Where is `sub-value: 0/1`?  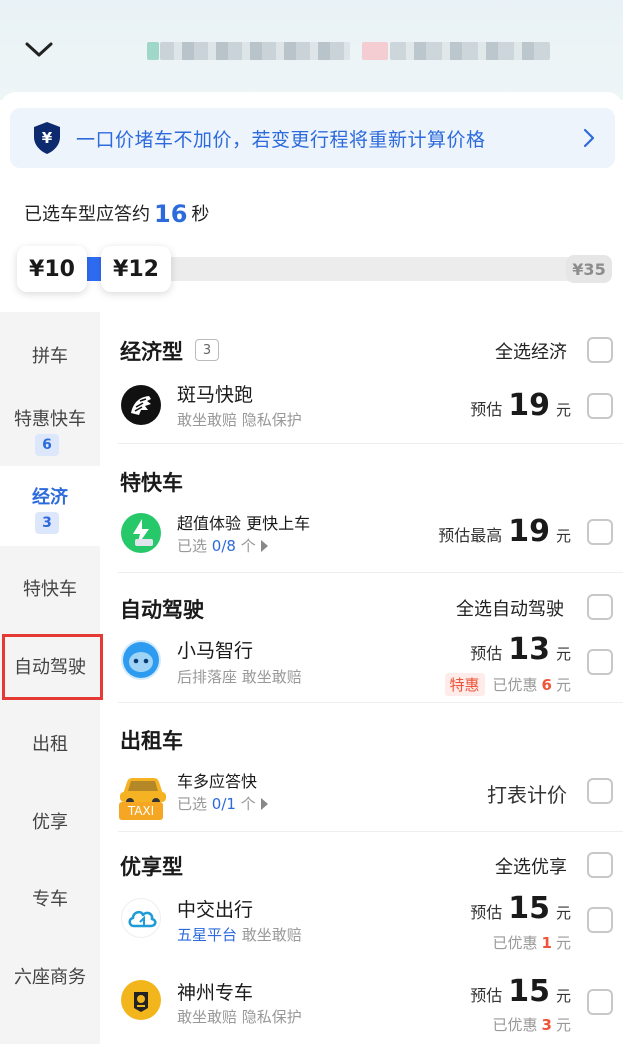 sub-value: 0/1 is located at coordinates (223, 804).